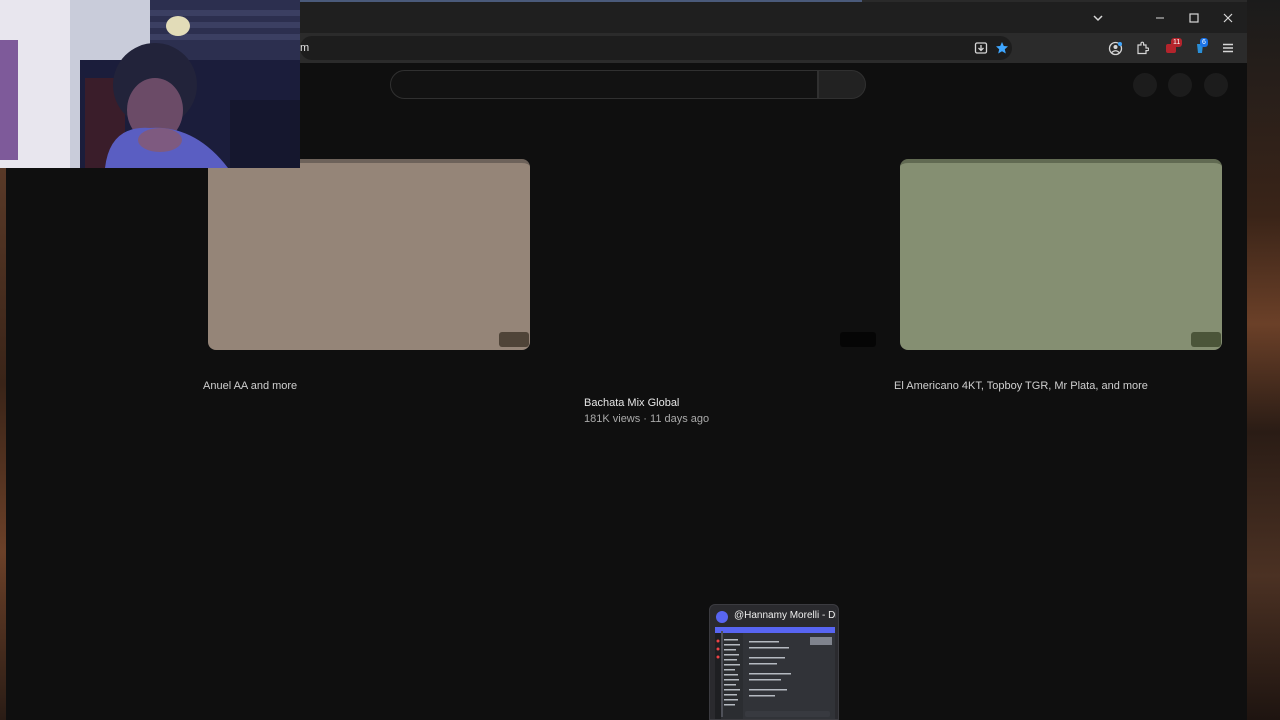 The image size is (1280, 720). Describe the element at coordinates (842, 84) in the screenshot. I see `search-button` at that location.